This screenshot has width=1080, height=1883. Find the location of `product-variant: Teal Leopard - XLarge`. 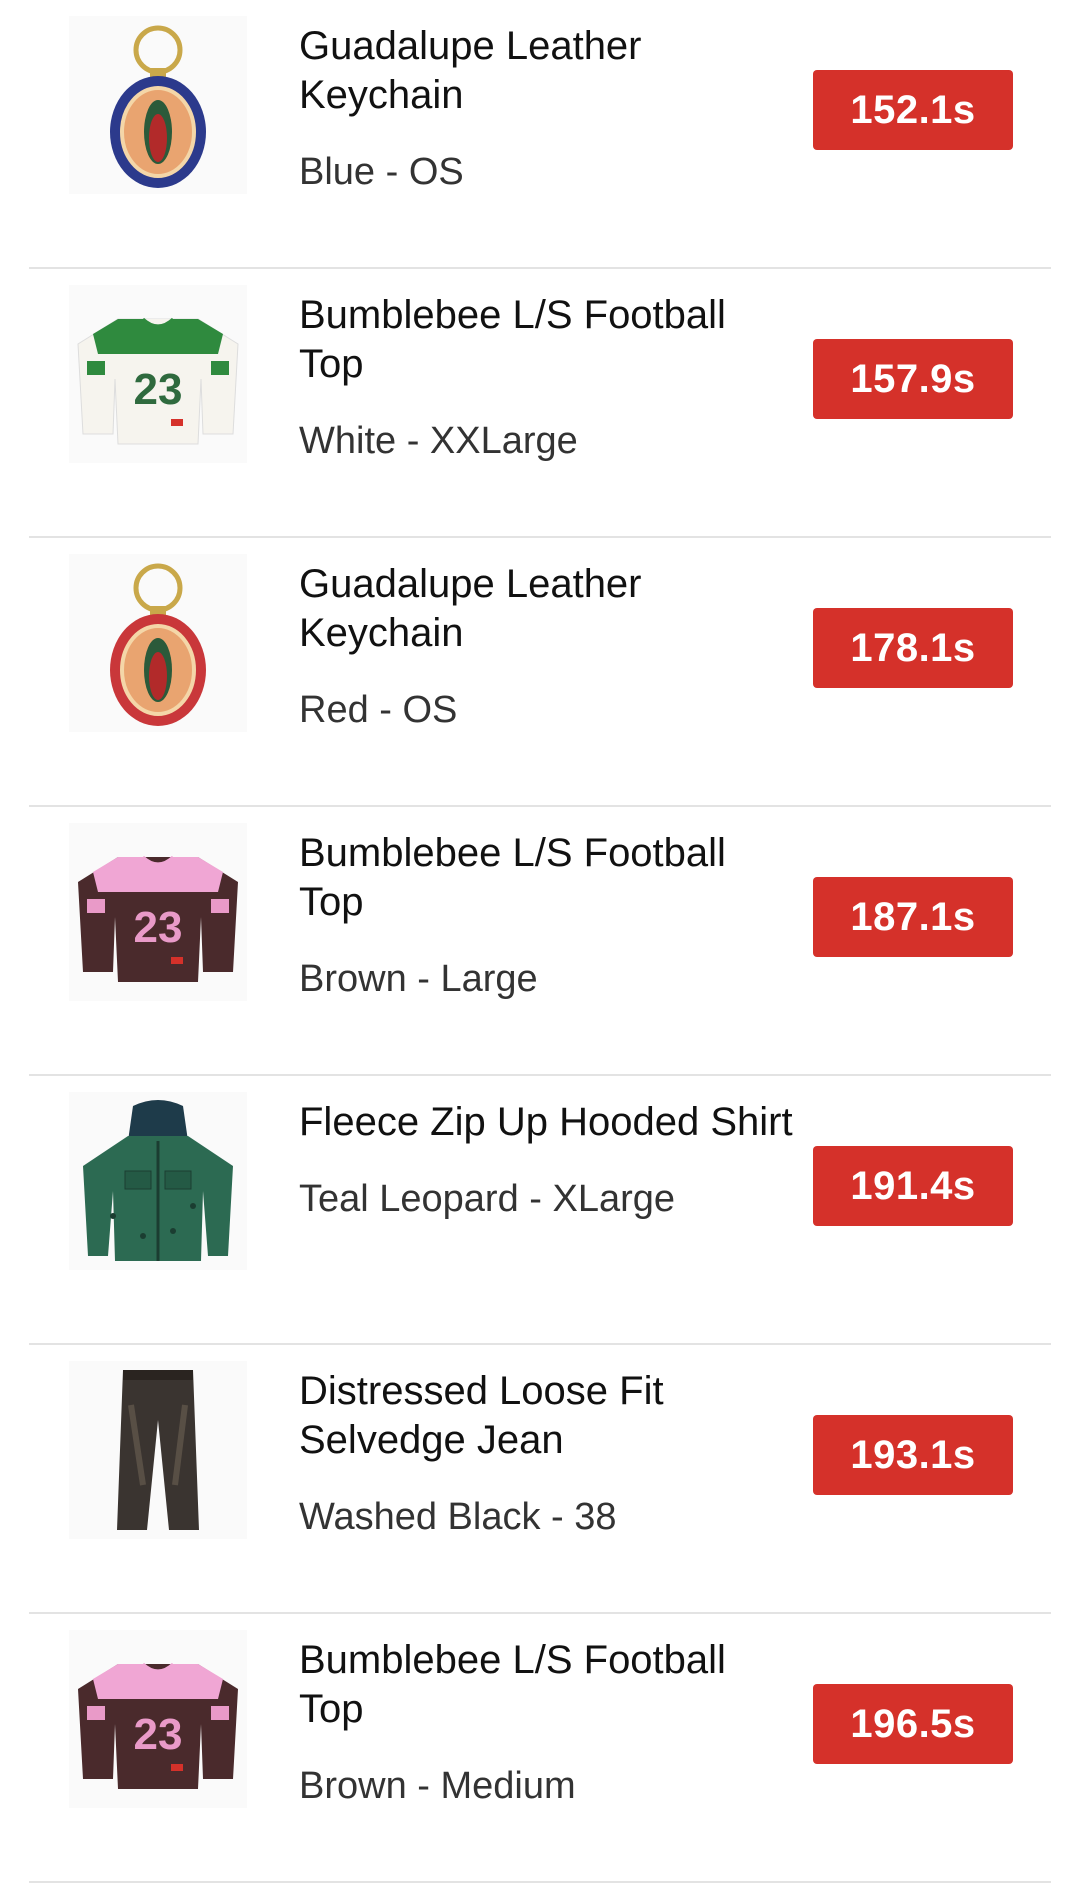

product-variant: Teal Leopard - XLarge is located at coordinates (487, 1199).